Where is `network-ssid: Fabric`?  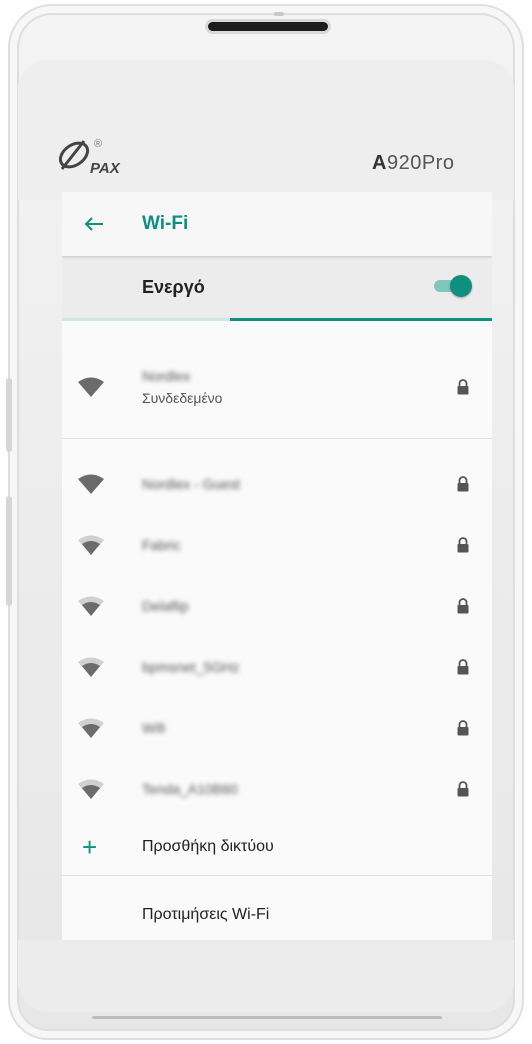
network-ssid: Fabric is located at coordinates (161, 544).